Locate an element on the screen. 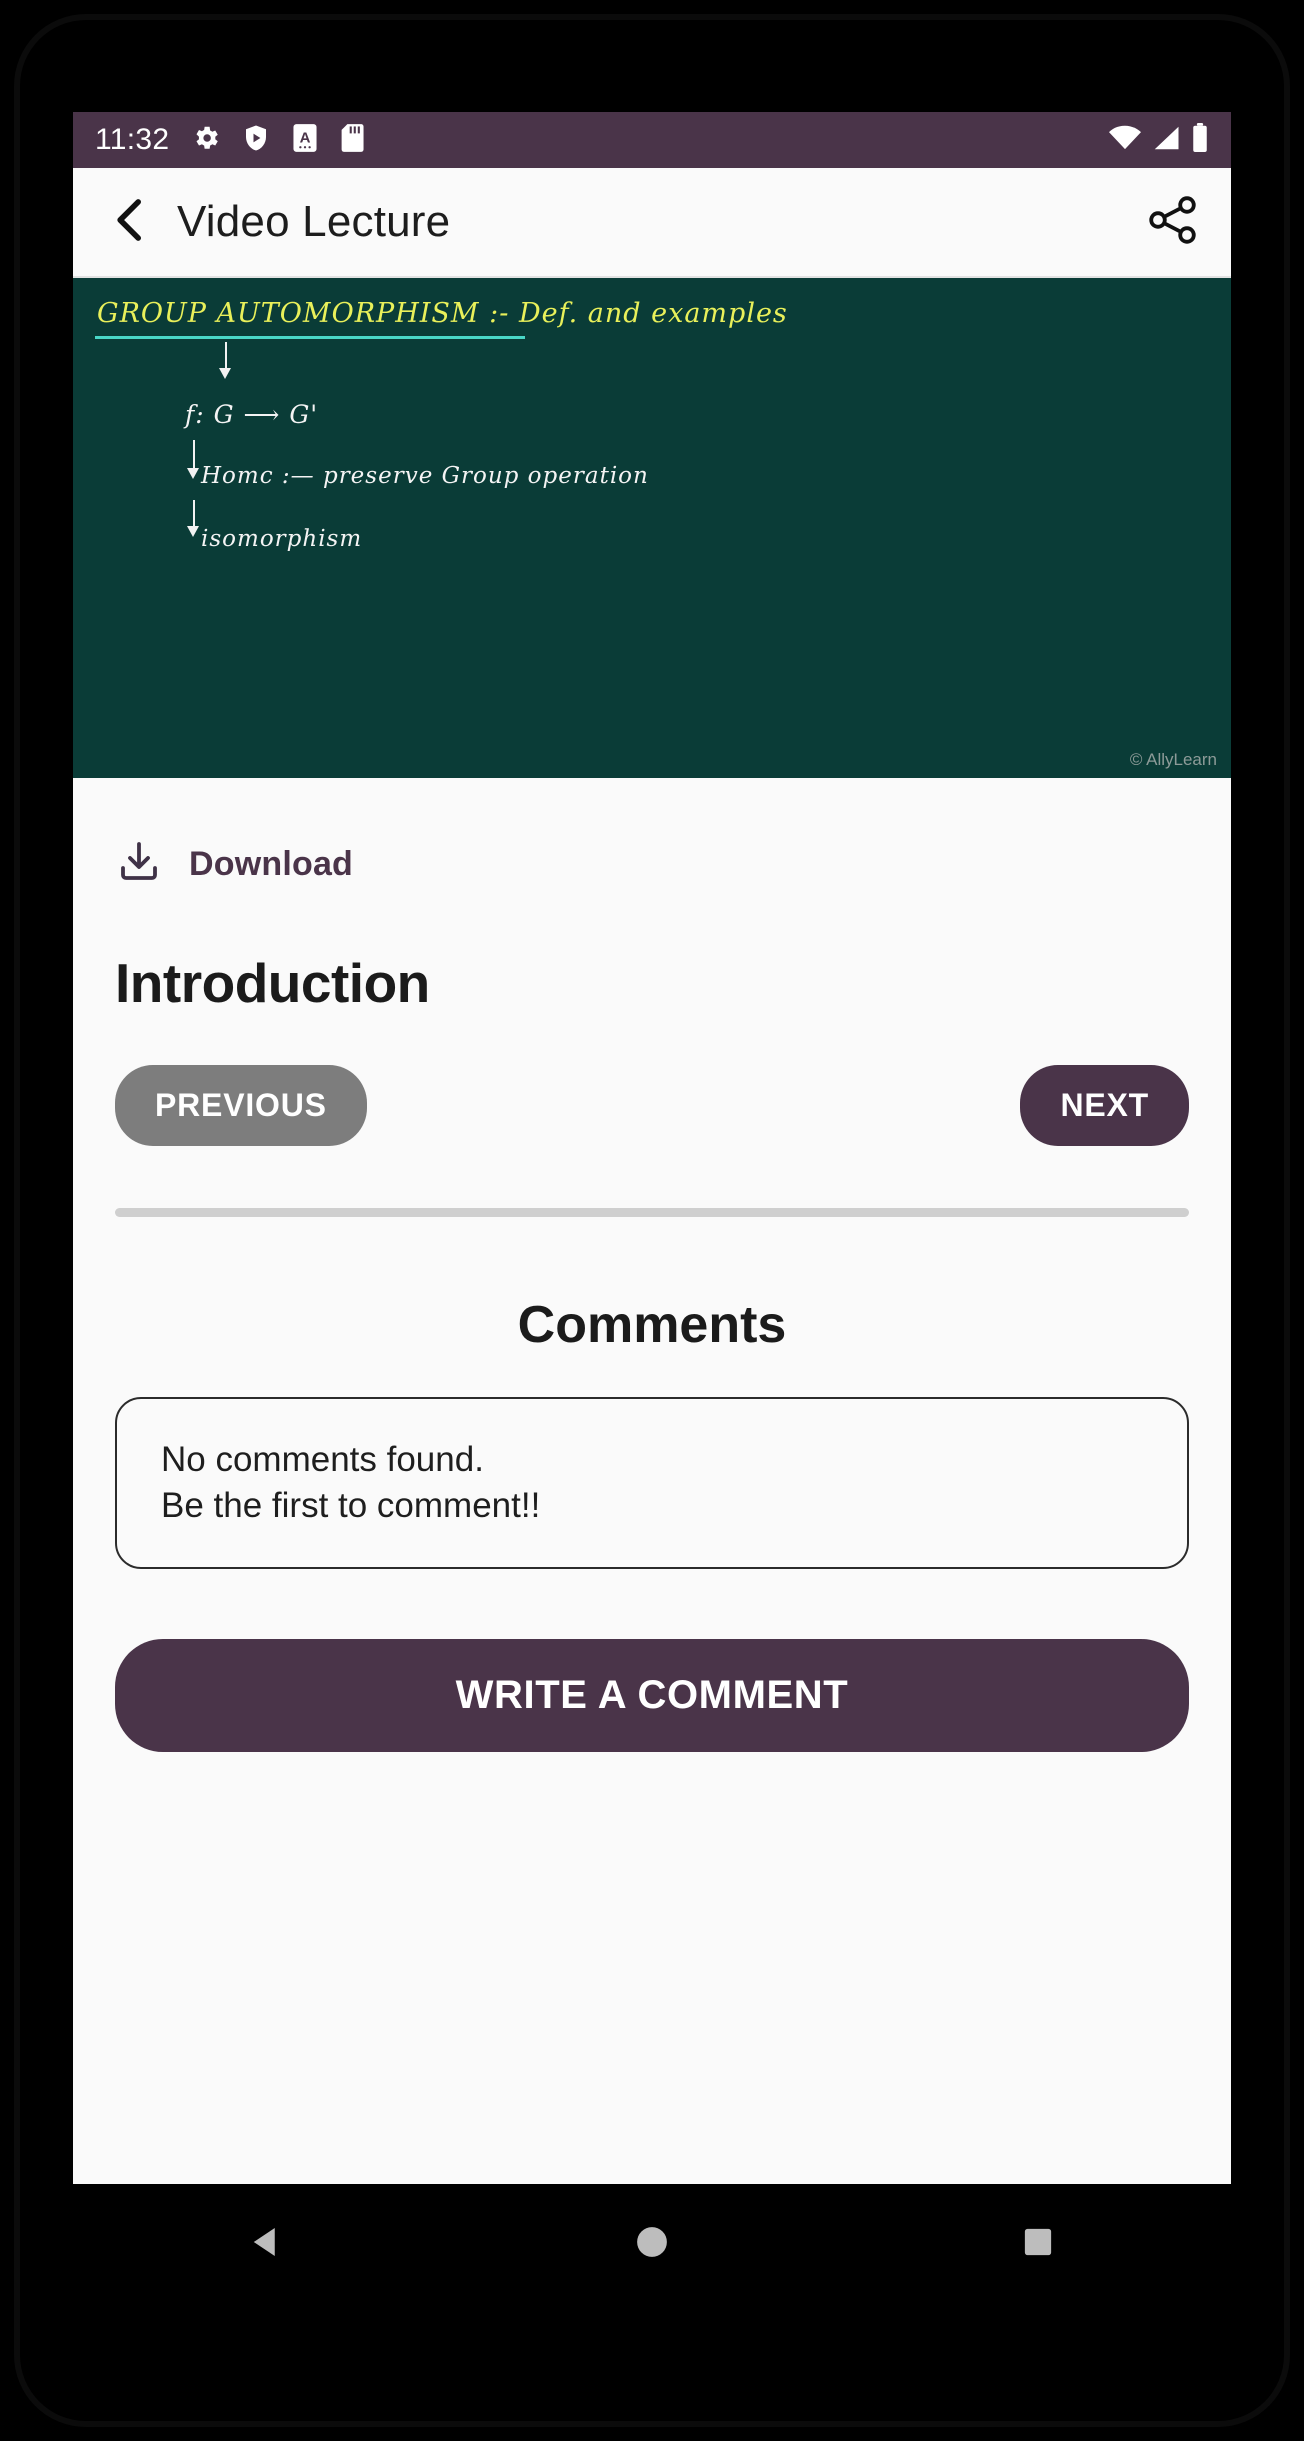 The height and width of the screenshot is (2441, 1304). comments-empty-line-2: Be the first to comment!! is located at coordinates (351, 1506).